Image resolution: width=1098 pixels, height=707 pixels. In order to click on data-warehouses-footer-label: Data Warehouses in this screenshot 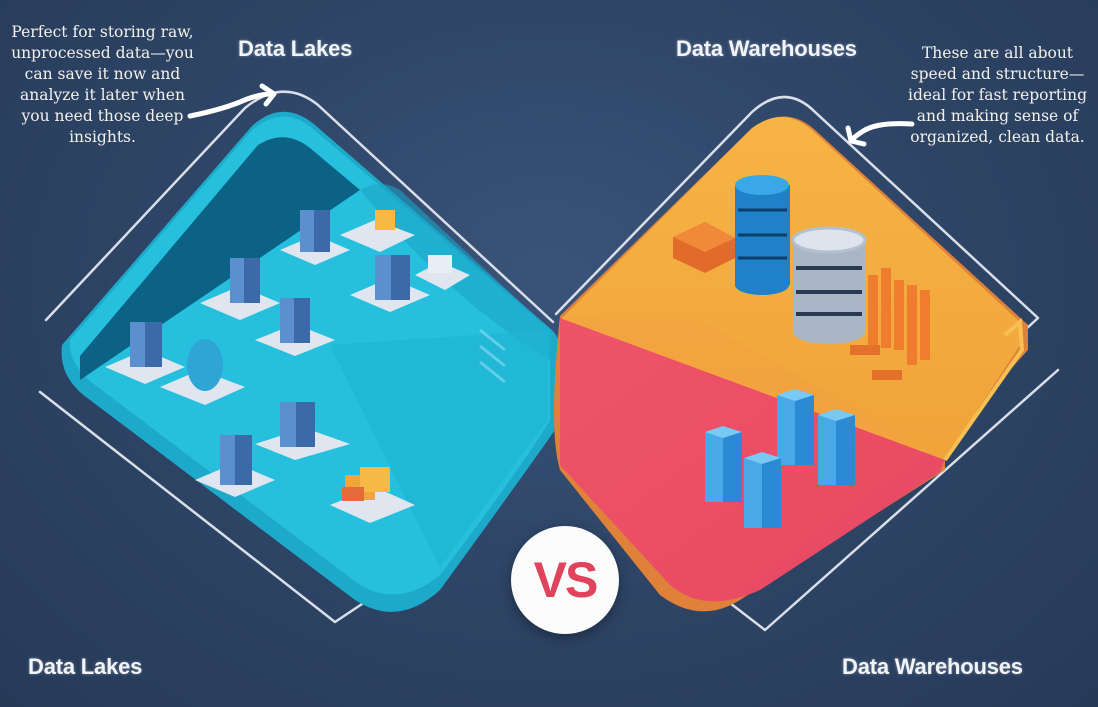, I will do `click(932, 666)`.